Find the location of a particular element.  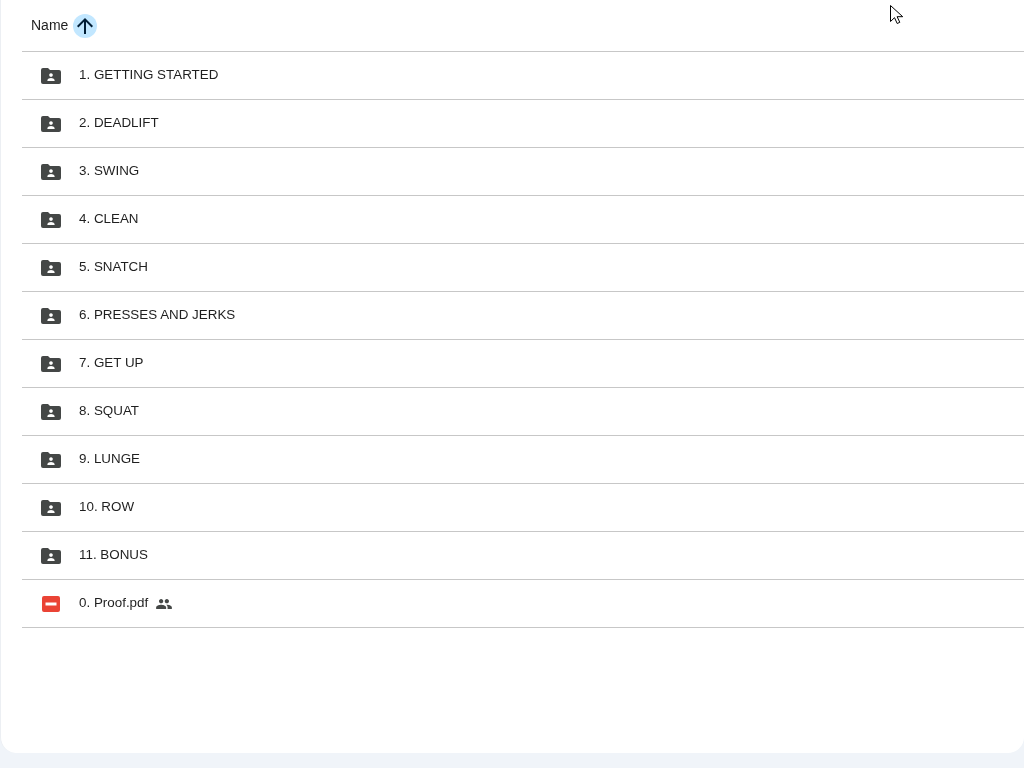

arrow-up-icon is located at coordinates (85, 25).